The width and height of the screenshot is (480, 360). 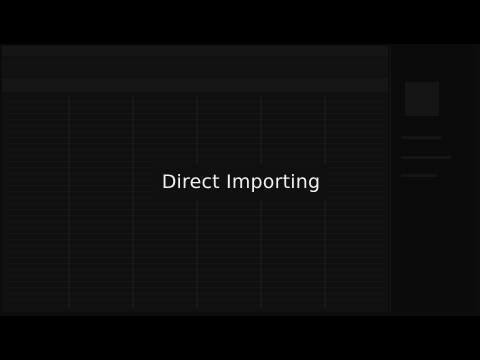 What do you see at coordinates (422, 99) in the screenshot?
I see `preview-thumbnail` at bounding box center [422, 99].